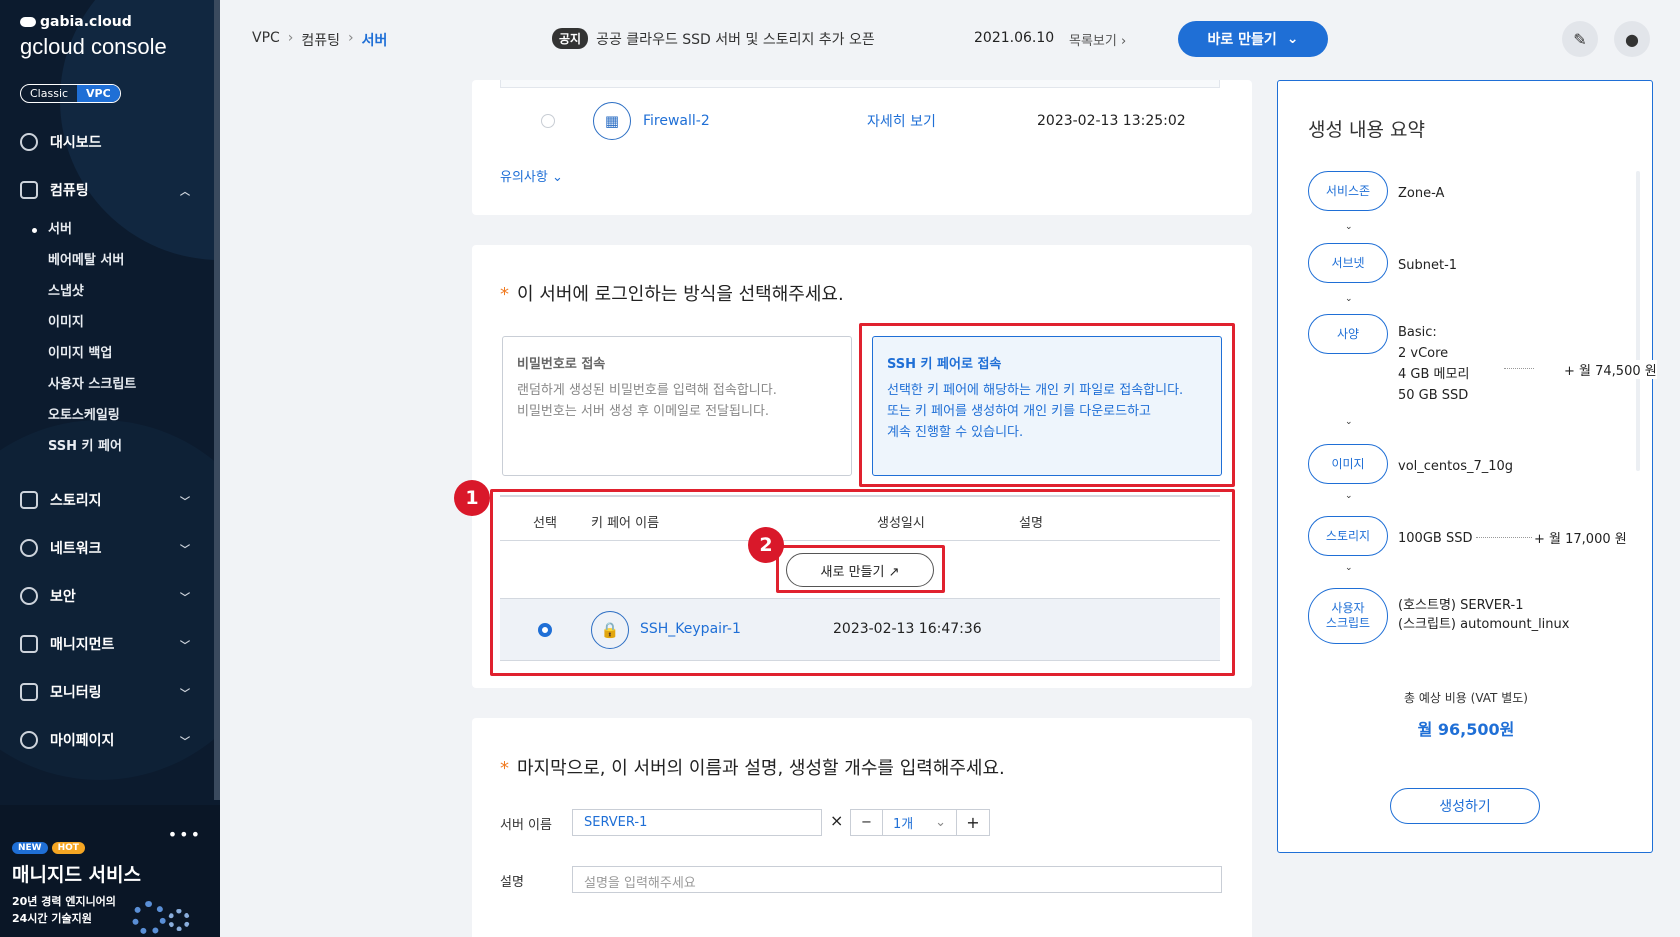 This screenshot has height=937, width=1680. I want to click on breadcrumb-vpc: VPC, so click(266, 40).